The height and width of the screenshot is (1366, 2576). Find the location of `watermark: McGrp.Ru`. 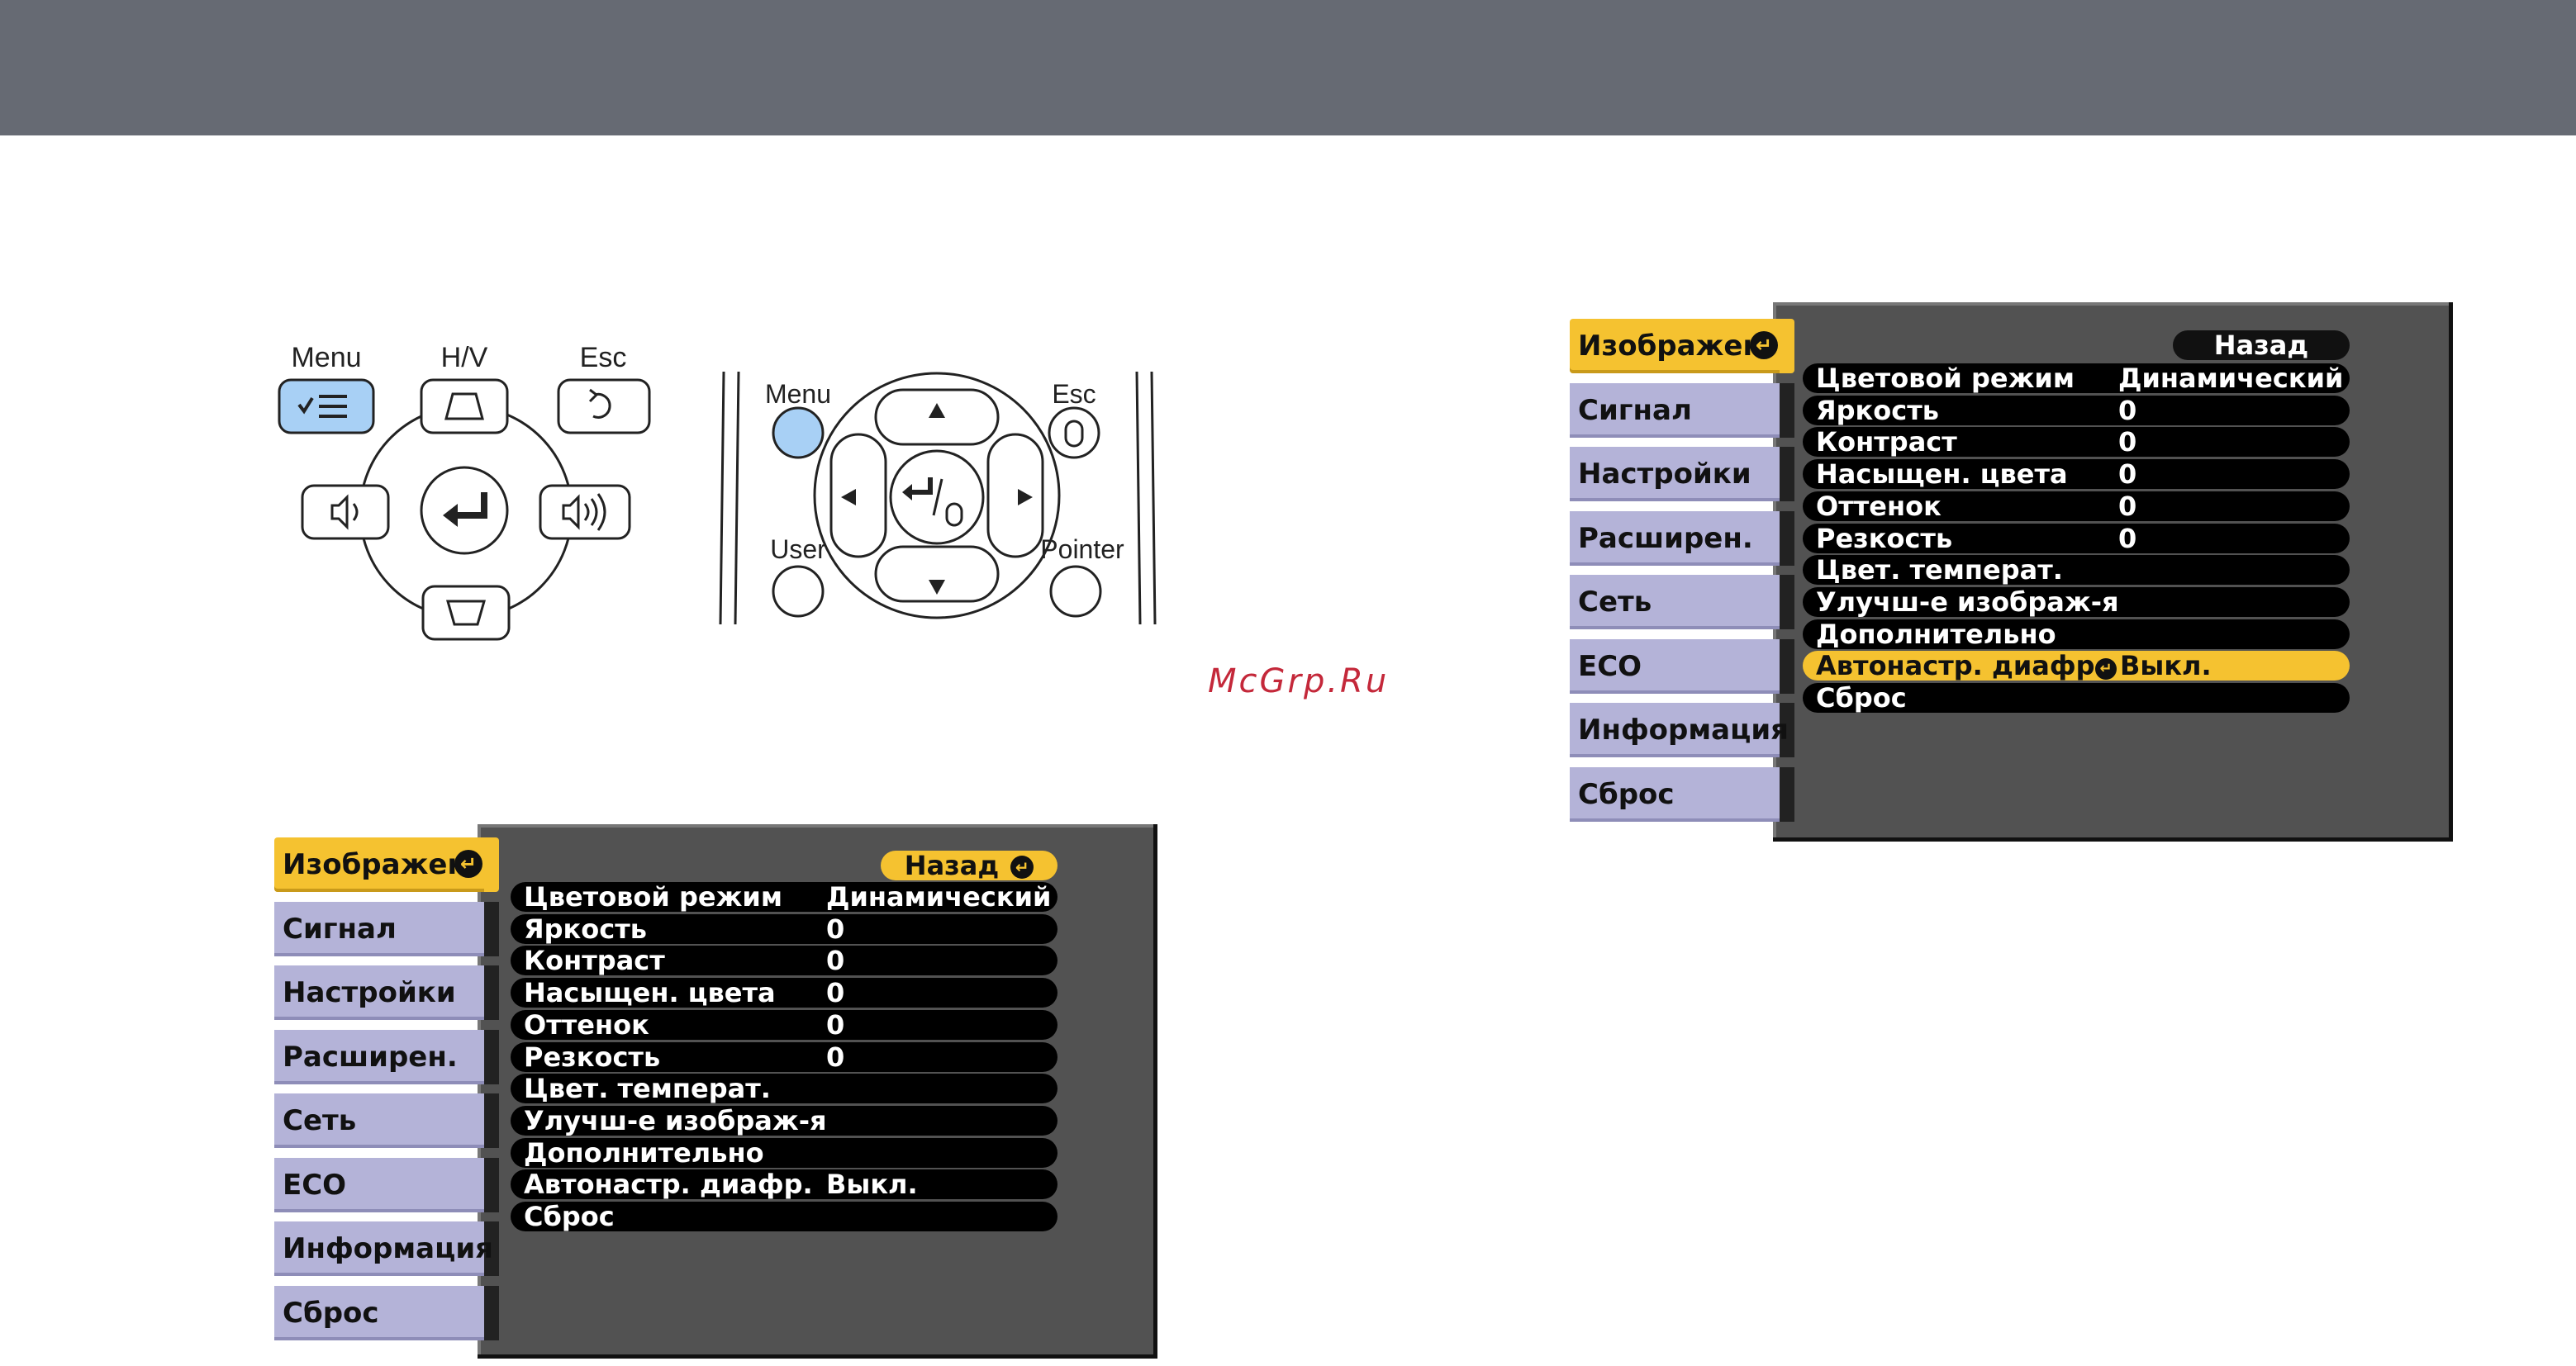

watermark: McGrp.Ru is located at coordinates (1299, 681).